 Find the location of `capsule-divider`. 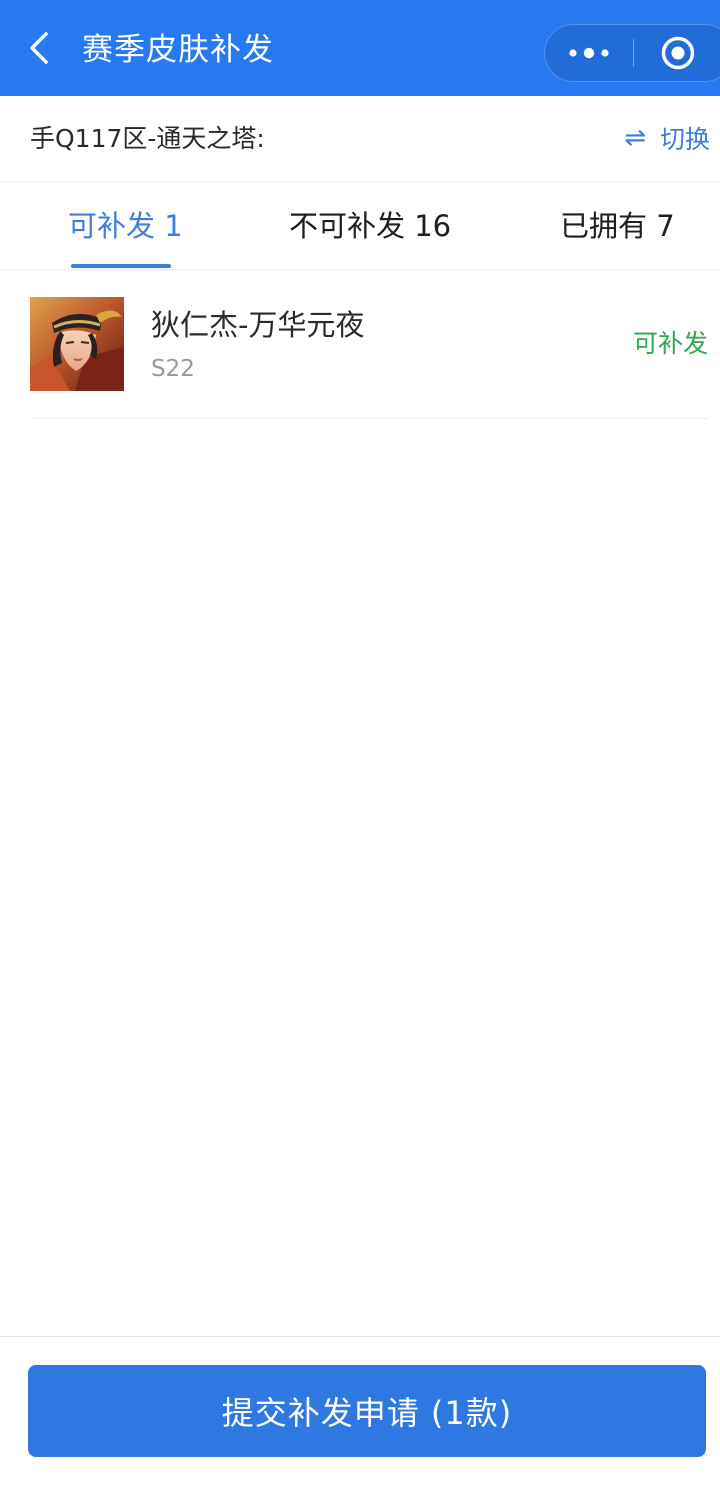

capsule-divider is located at coordinates (633, 53).